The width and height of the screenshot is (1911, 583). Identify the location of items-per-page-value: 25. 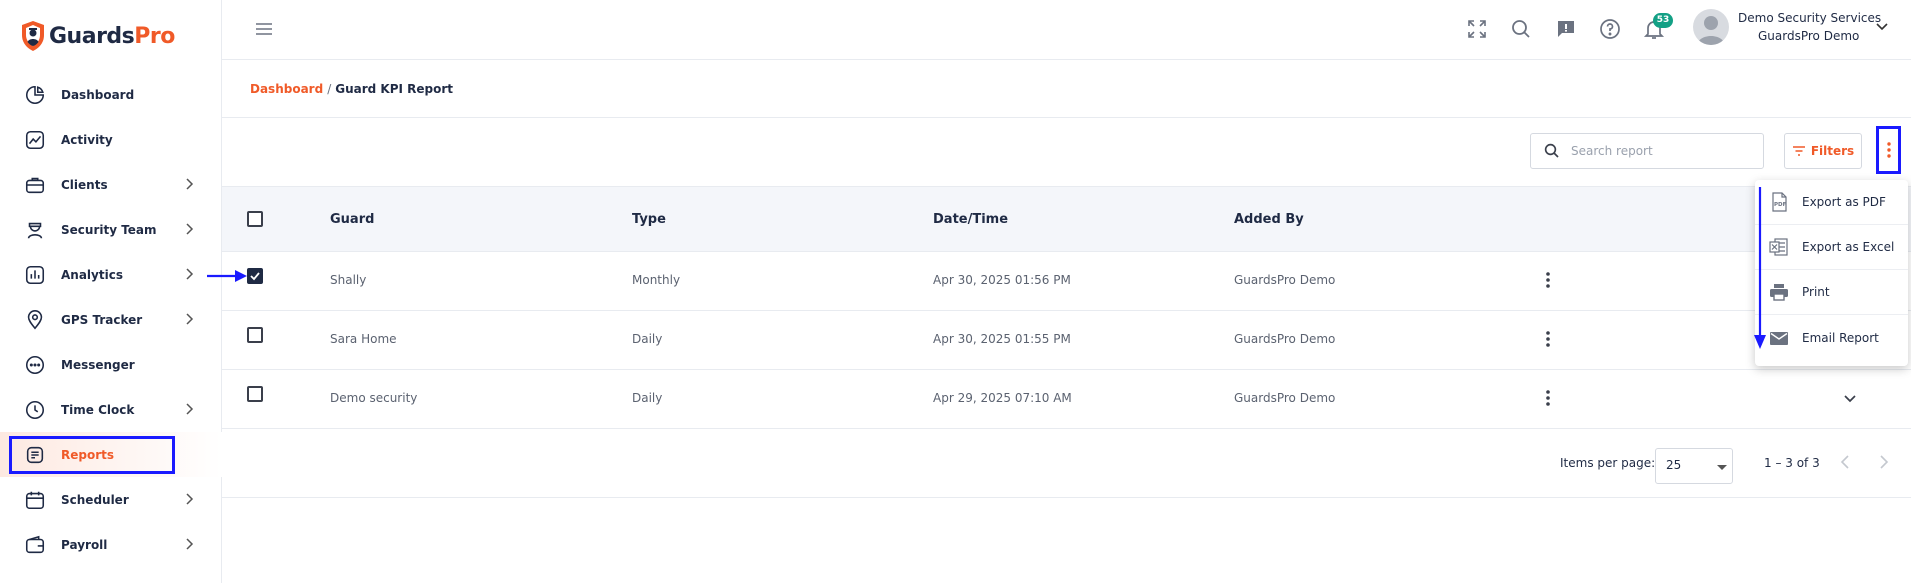
(1674, 465).